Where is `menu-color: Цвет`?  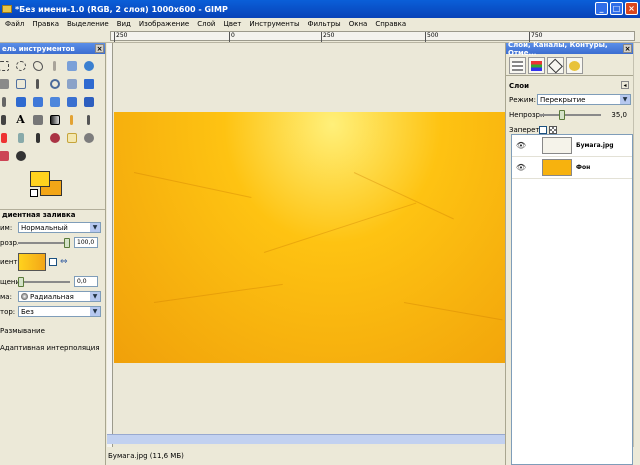
menu-color: Цвет is located at coordinates (232, 24).